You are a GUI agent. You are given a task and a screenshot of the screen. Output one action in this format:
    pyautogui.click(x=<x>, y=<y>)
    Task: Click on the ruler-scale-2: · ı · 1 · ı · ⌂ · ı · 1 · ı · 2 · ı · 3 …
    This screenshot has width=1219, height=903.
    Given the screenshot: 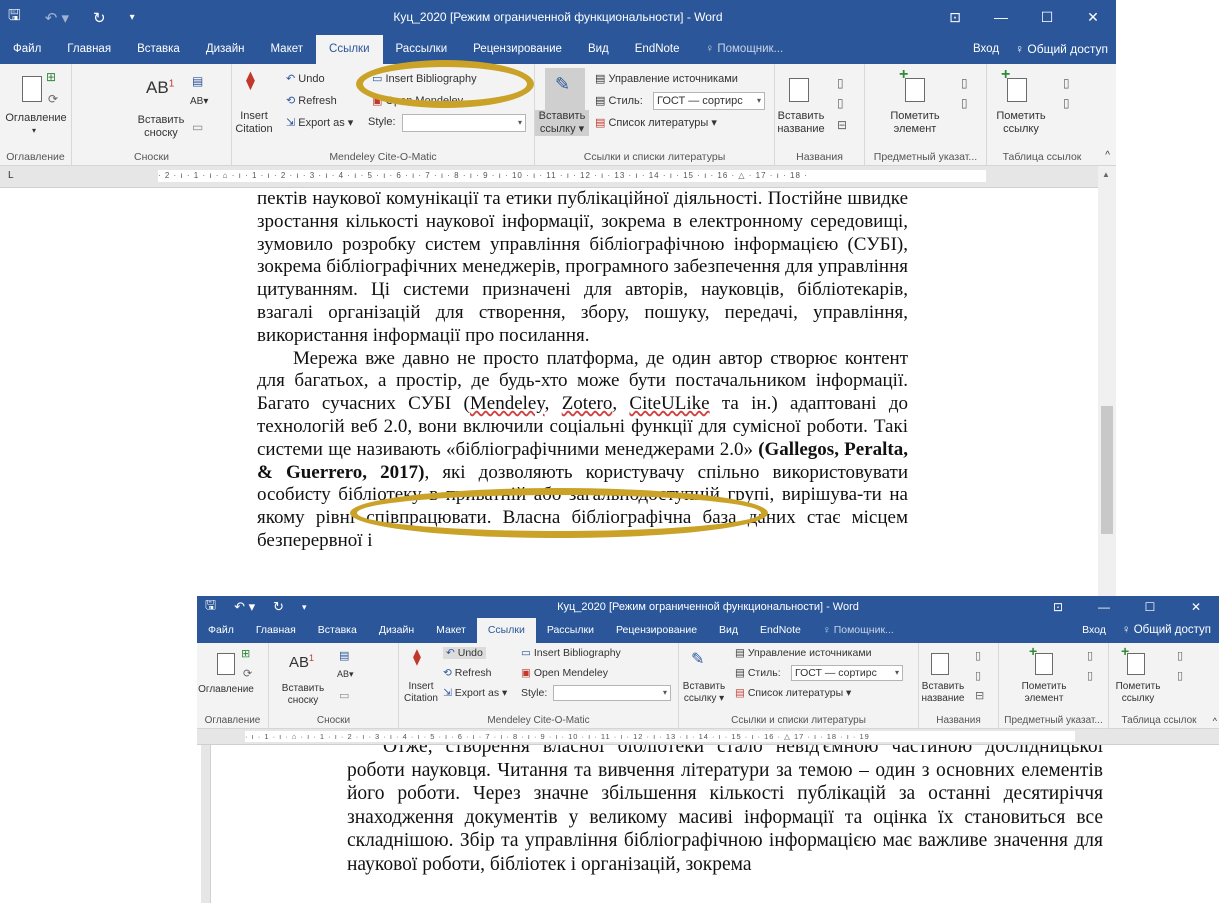 What is the action you would take?
    pyautogui.click(x=660, y=736)
    